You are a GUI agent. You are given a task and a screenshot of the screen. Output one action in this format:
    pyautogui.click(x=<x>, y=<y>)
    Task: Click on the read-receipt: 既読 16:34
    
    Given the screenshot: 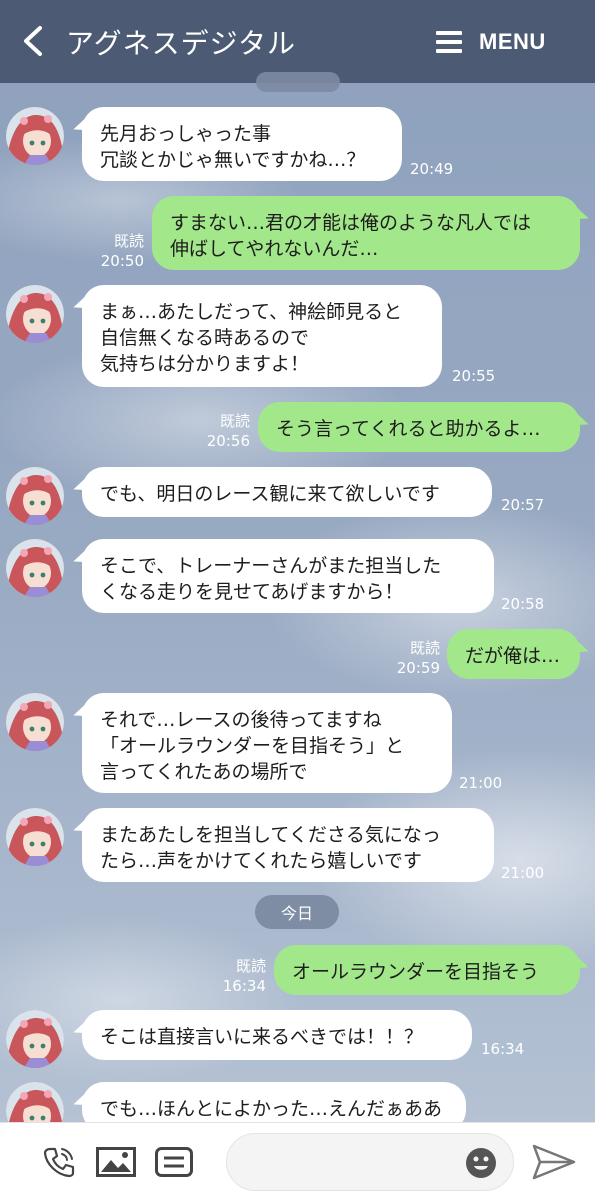 What is the action you would take?
    pyautogui.click(x=244, y=976)
    